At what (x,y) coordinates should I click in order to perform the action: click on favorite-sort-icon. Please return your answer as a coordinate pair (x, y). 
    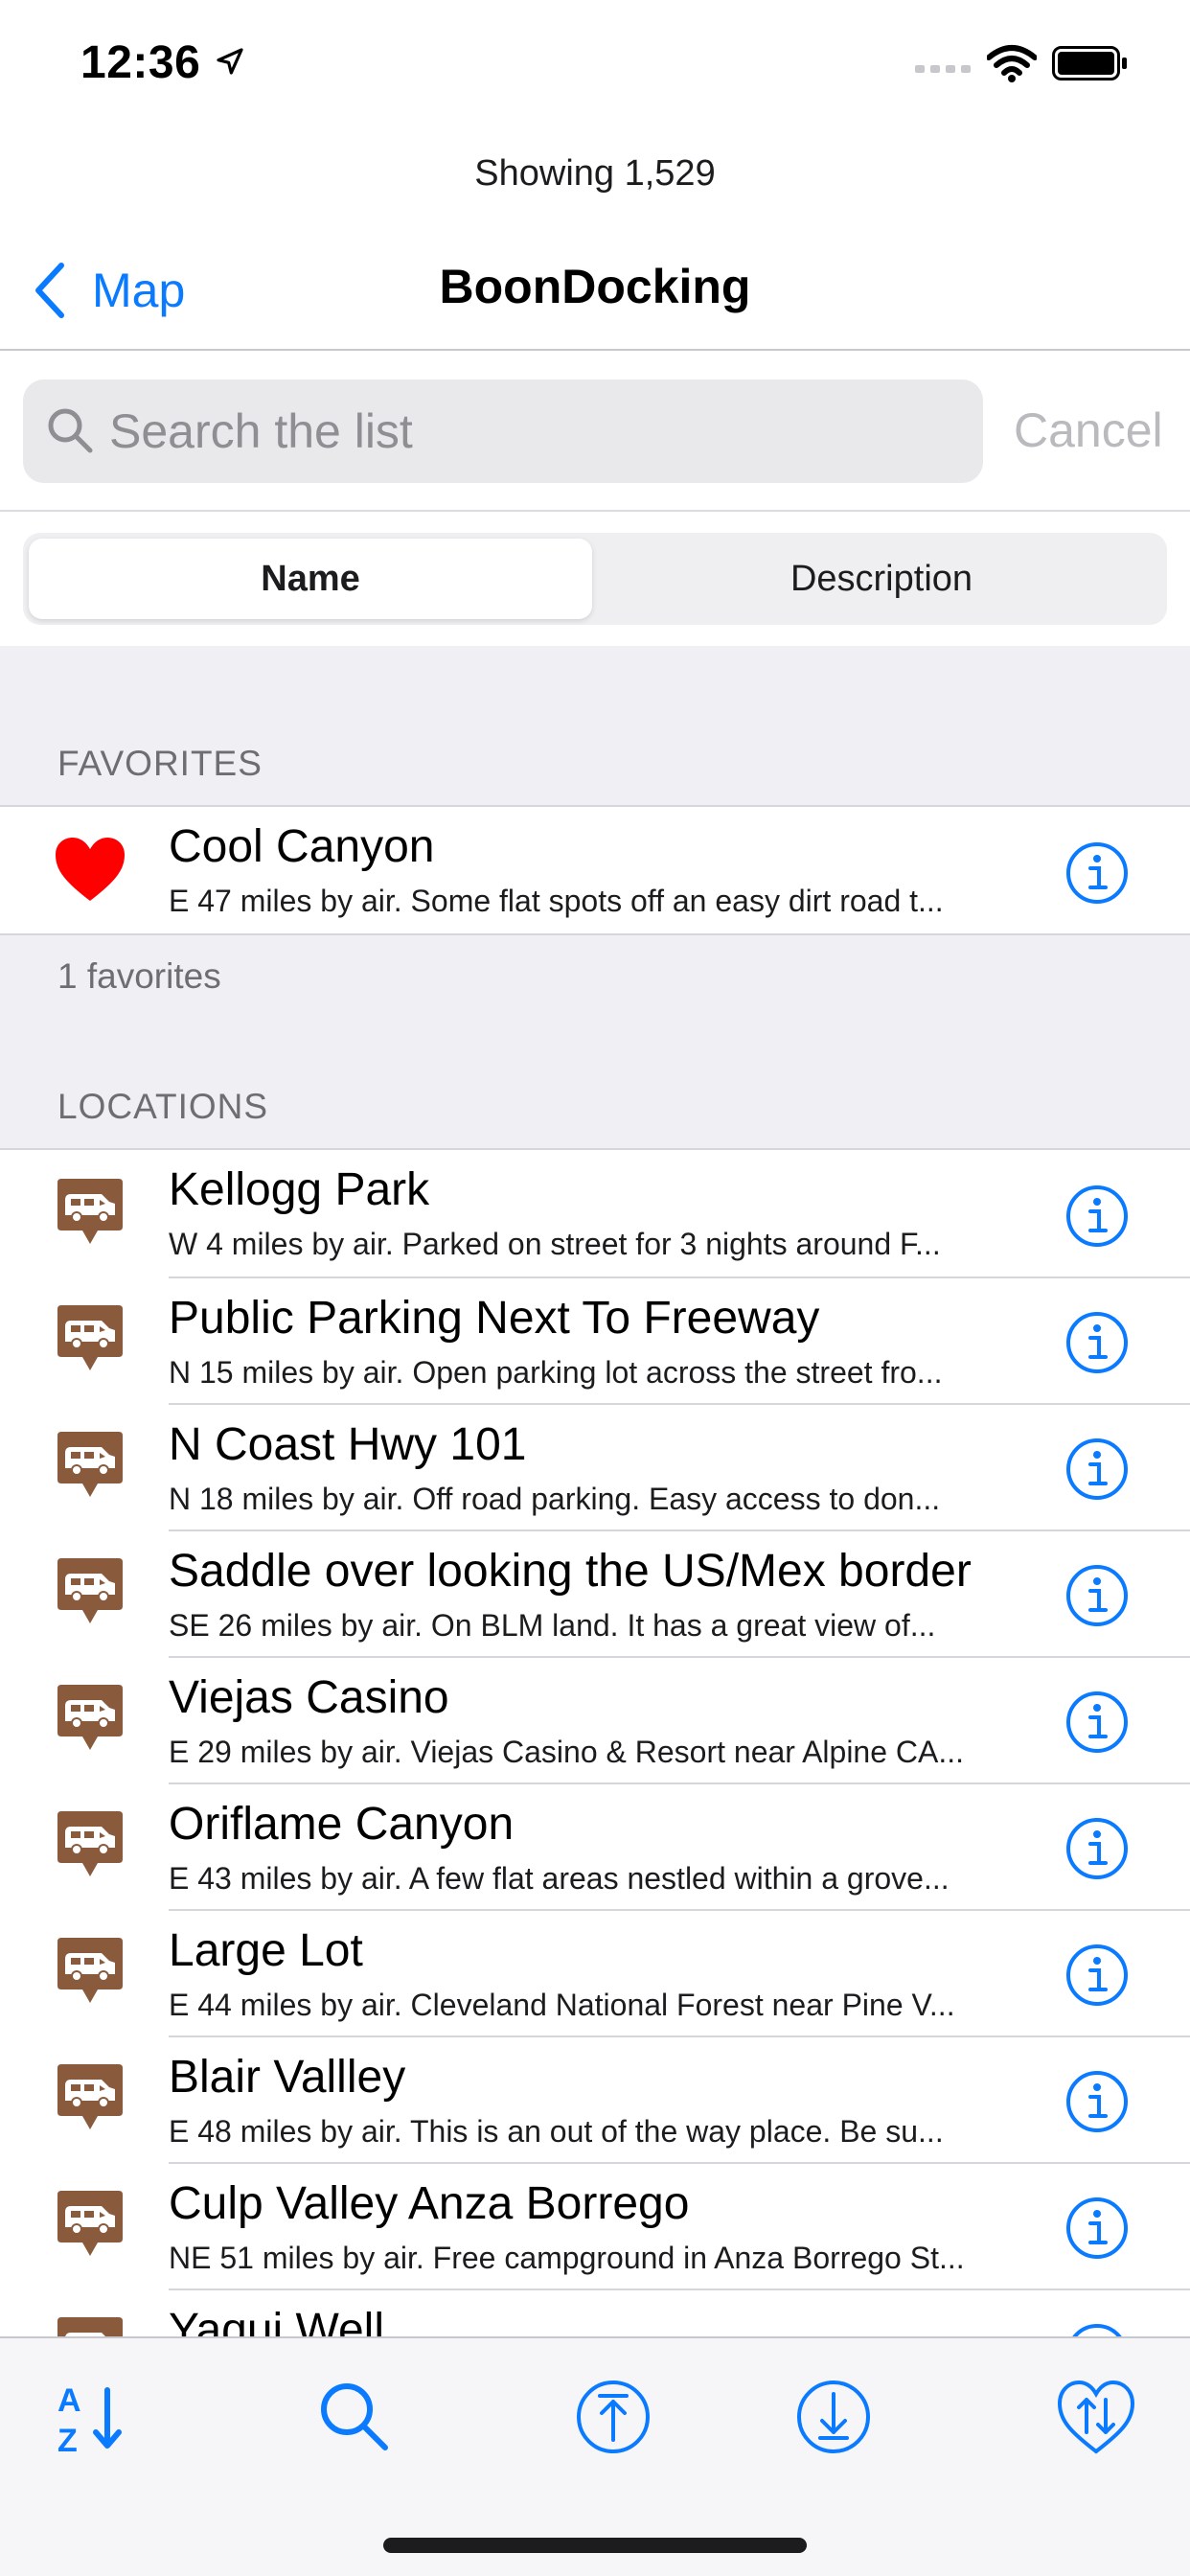
    Looking at the image, I should click on (1096, 2417).